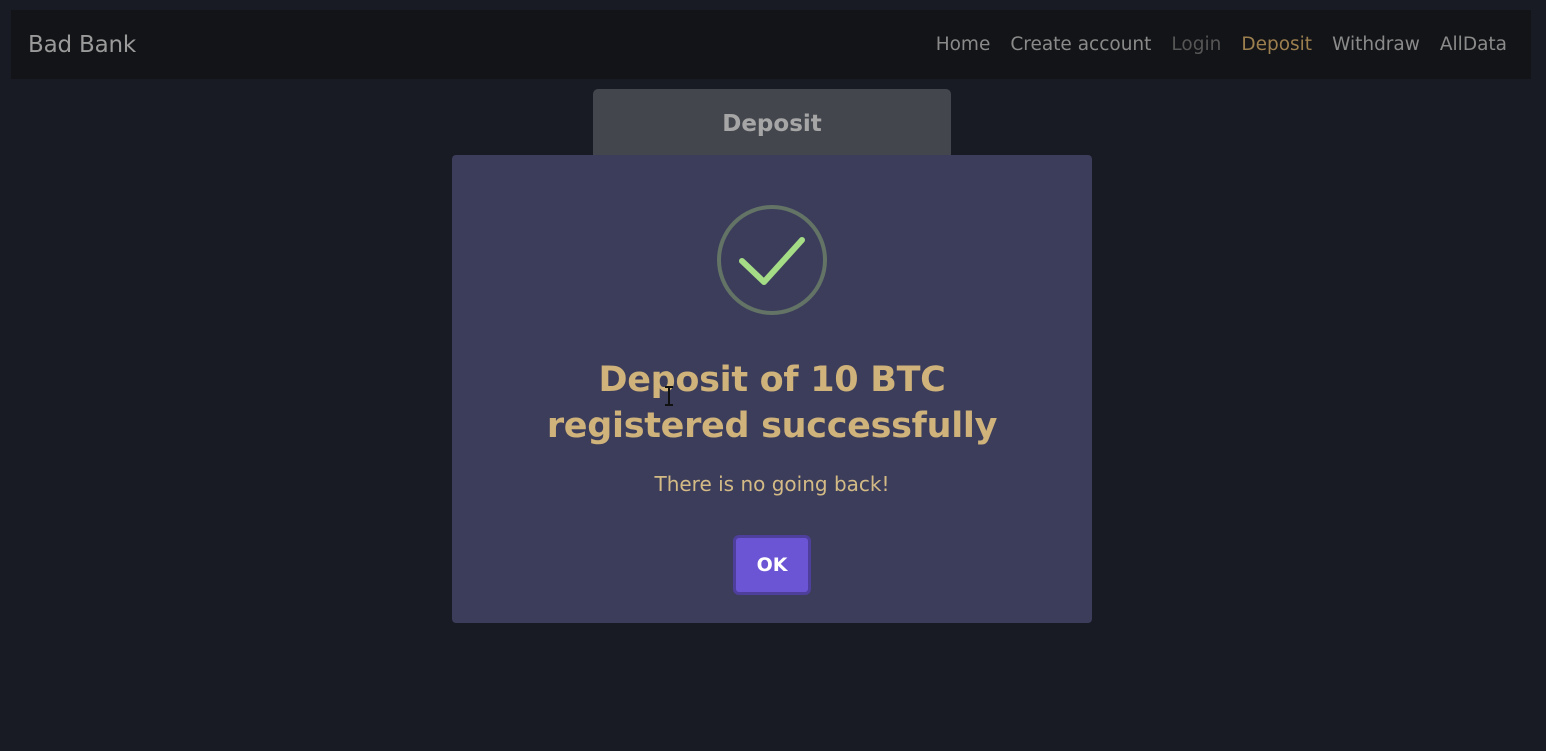  Describe the element at coordinates (772, 565) in the screenshot. I see `ok-button: OK` at that location.